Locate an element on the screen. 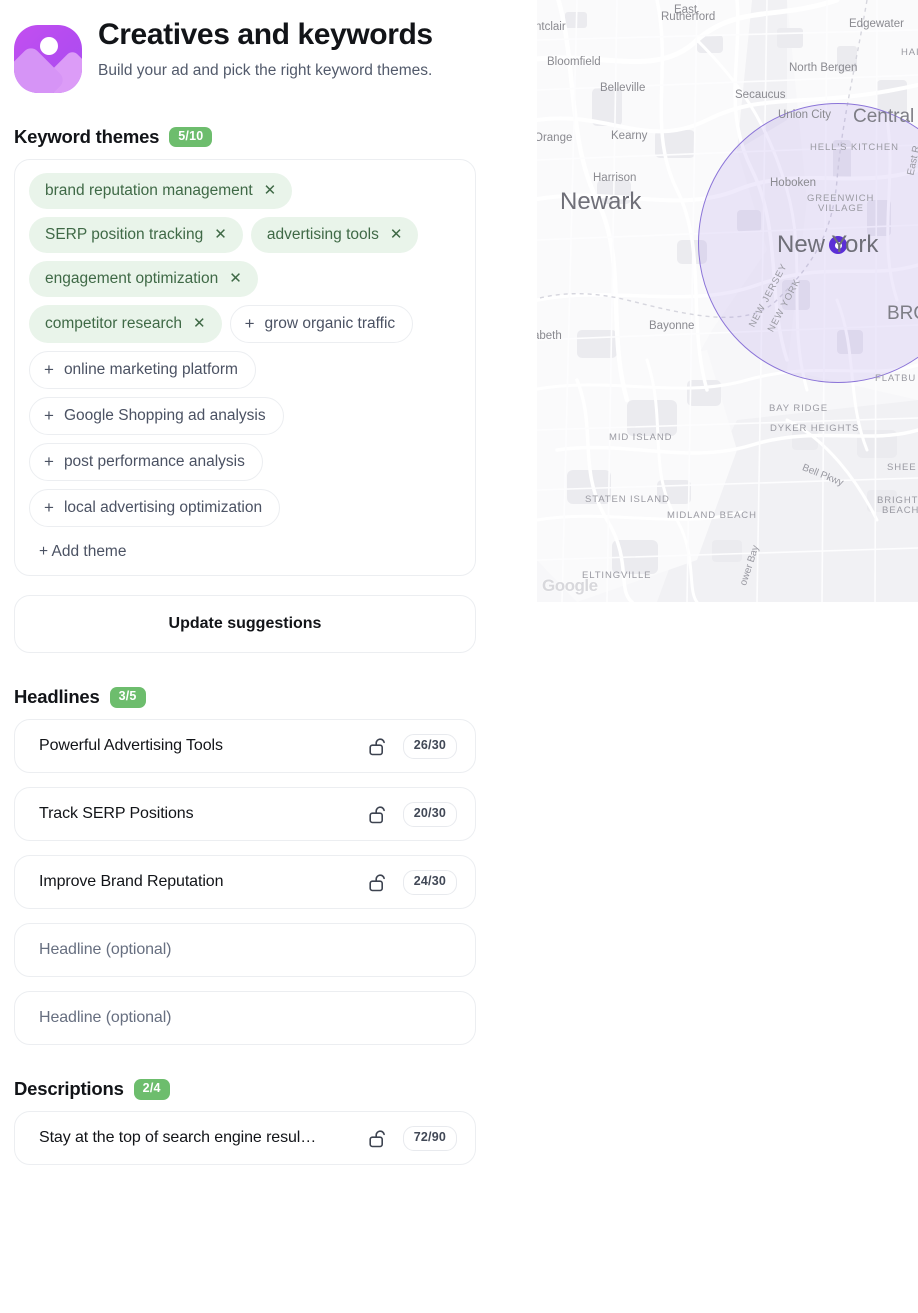 The image size is (918, 1313). keyword-chip: competitor research ✕ is located at coordinates (125, 324).